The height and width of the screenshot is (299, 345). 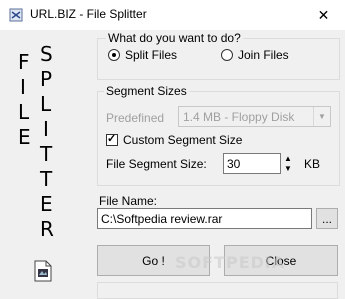 I want to click on close-button: Close, so click(x=281, y=260).